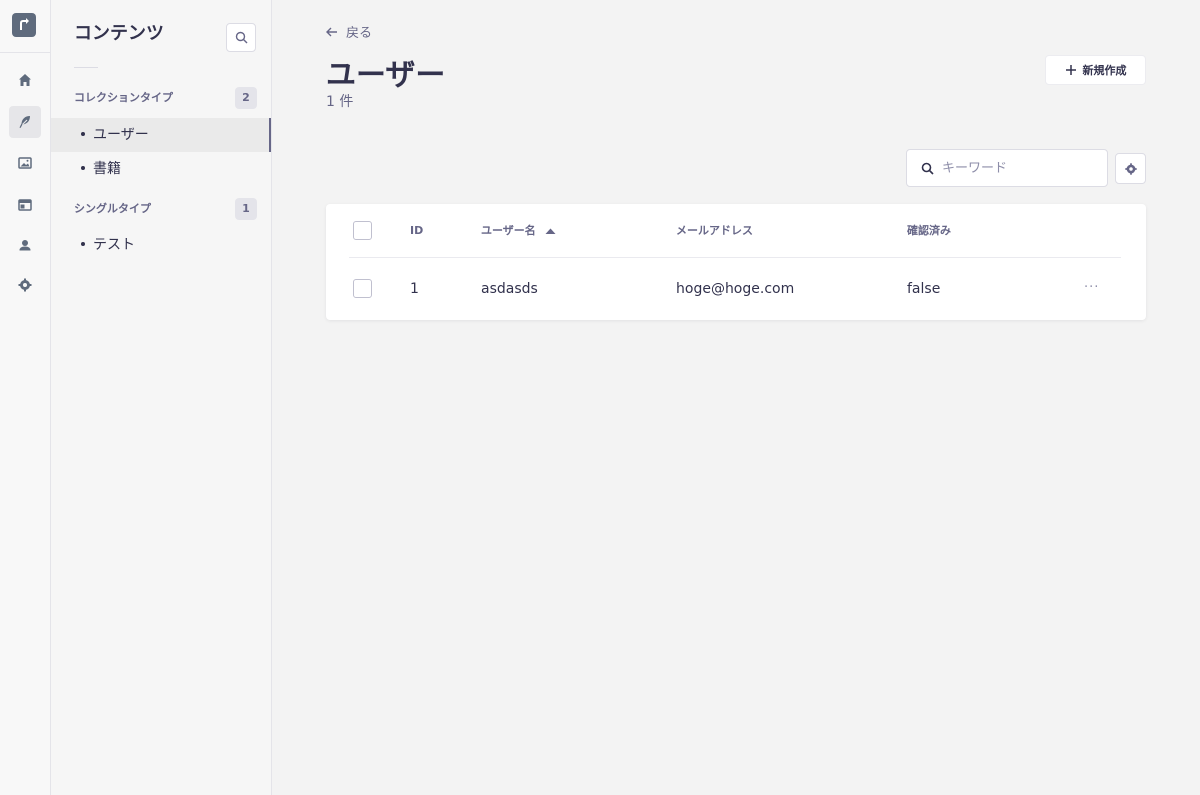  I want to click on search-field, so click(1007, 168).